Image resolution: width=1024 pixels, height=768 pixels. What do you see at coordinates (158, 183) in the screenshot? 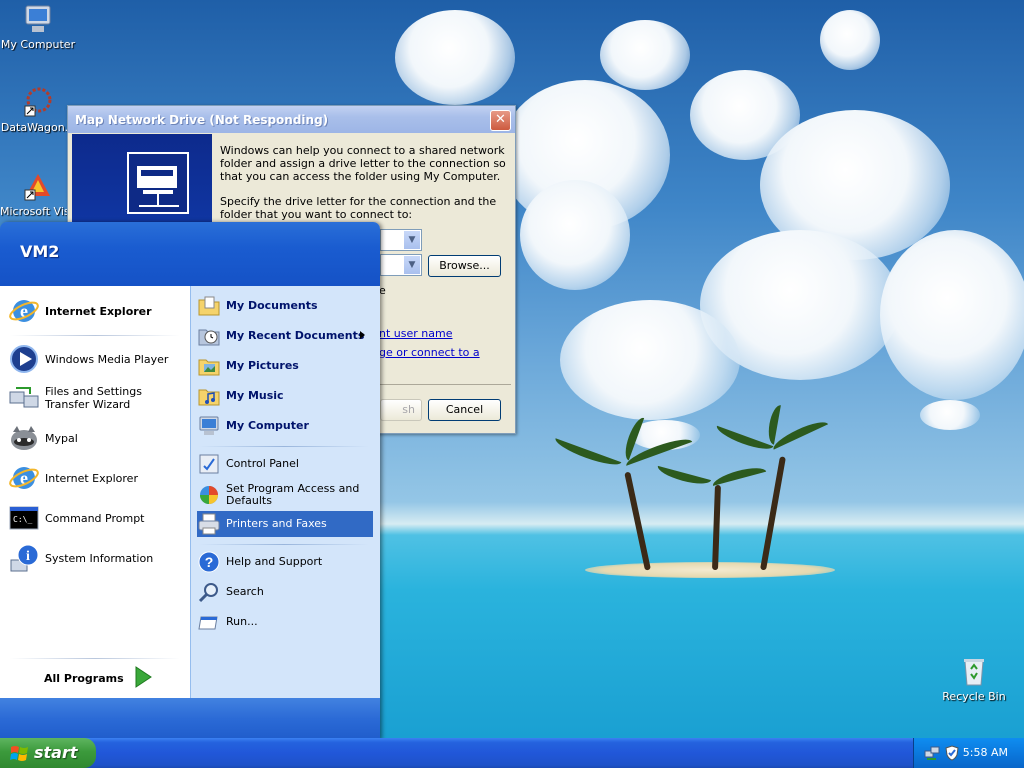
I see `network-drive-icon` at bounding box center [158, 183].